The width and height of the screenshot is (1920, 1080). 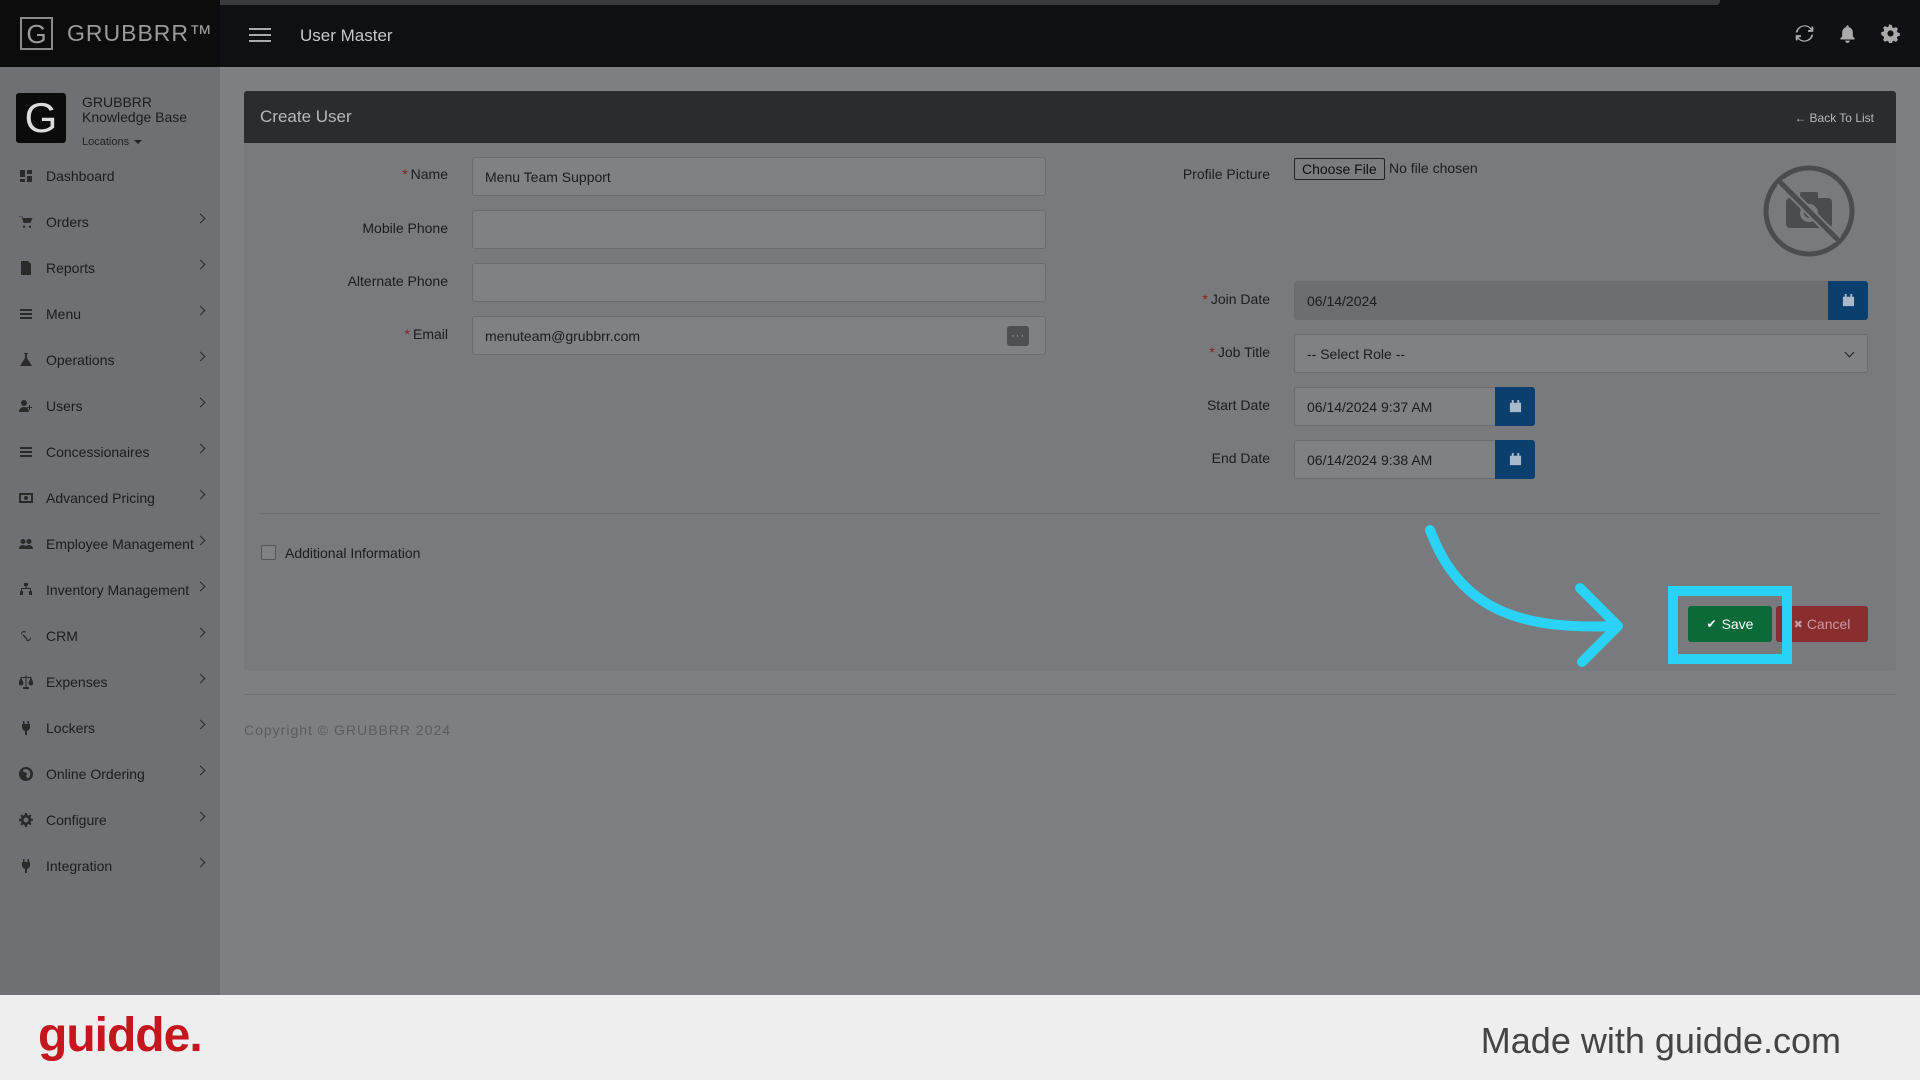 I want to click on sidebar-item-employee-management: Employee Management, so click(x=110, y=544).